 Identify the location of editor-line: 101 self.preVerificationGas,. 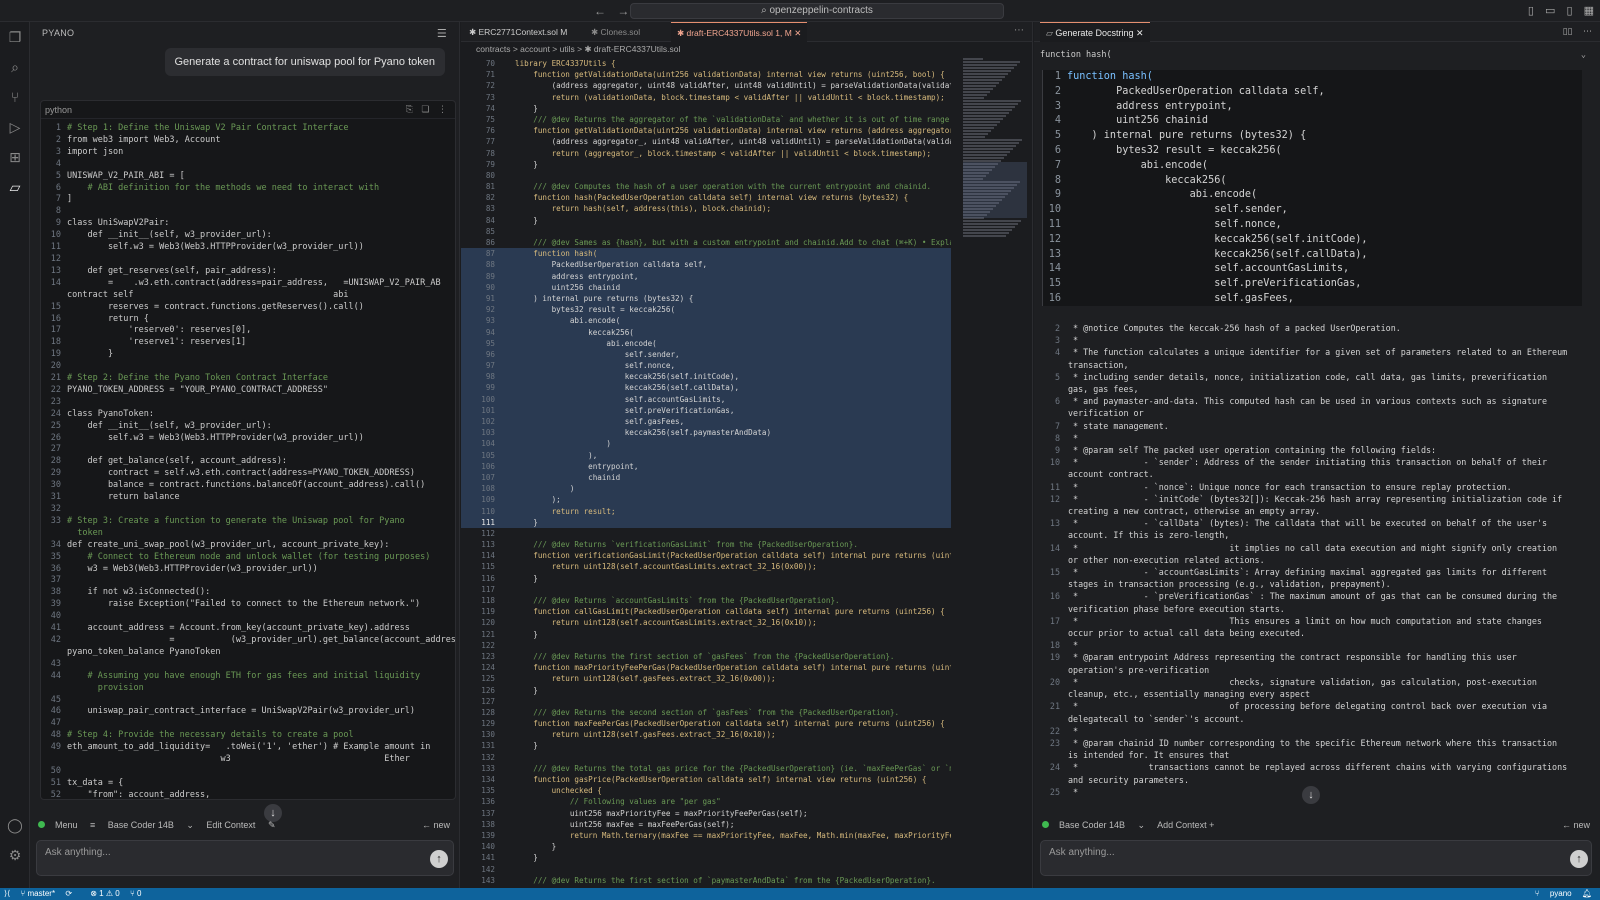
(706, 410).